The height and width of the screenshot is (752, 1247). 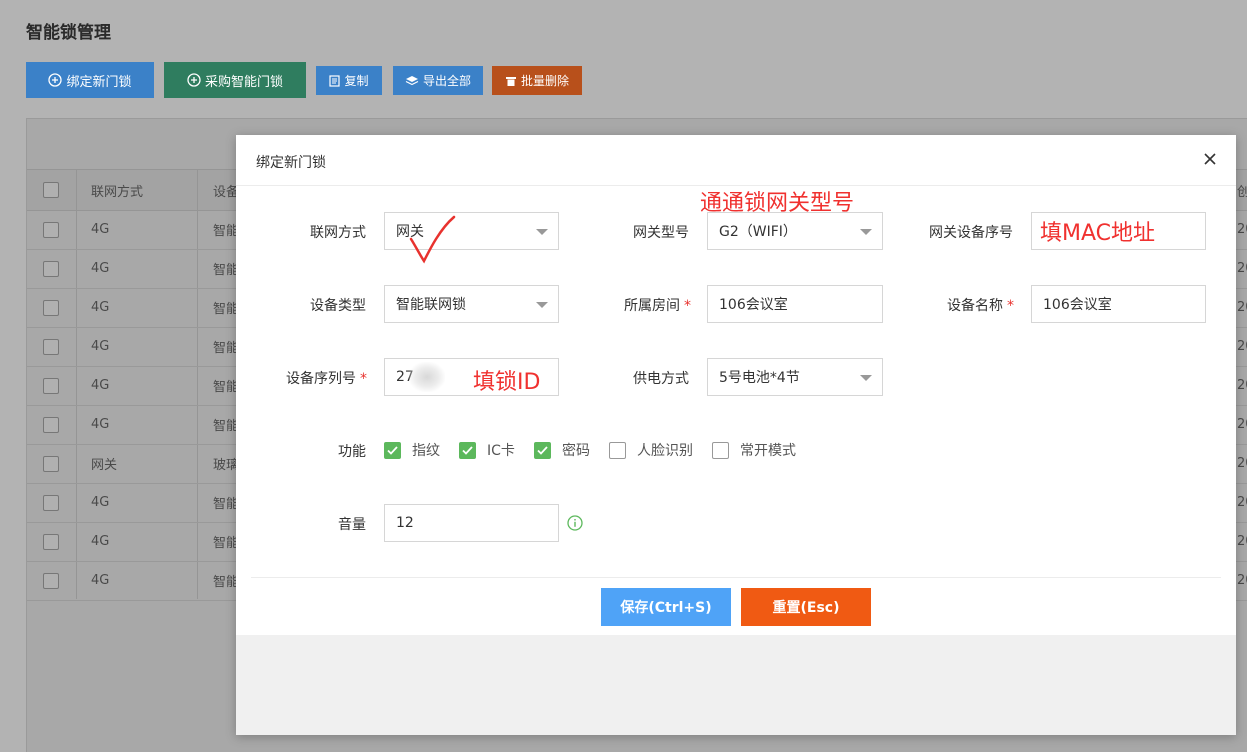 What do you see at coordinates (1118, 304) in the screenshot?
I see `device-name-input: 106会议室` at bounding box center [1118, 304].